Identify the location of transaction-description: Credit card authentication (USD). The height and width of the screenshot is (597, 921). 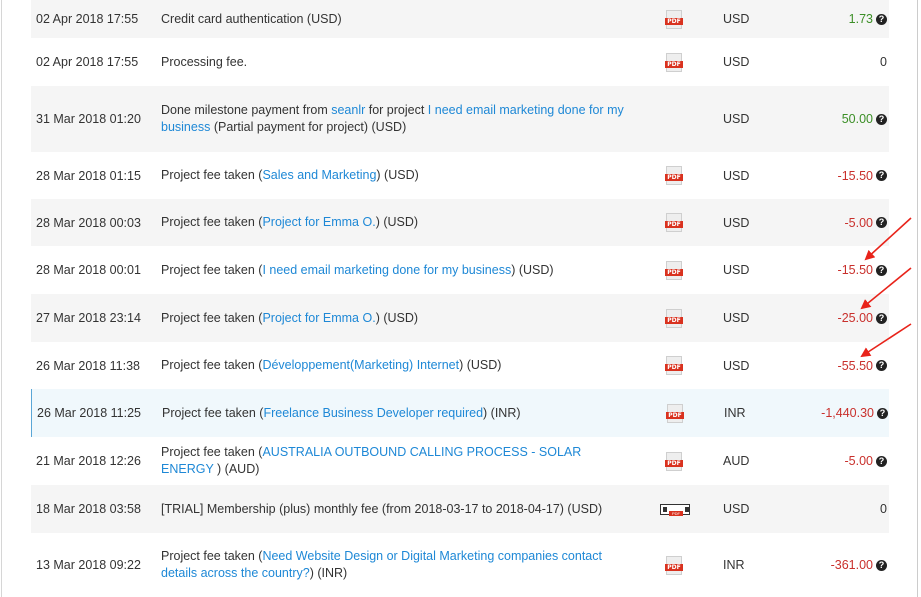
(396, 19).